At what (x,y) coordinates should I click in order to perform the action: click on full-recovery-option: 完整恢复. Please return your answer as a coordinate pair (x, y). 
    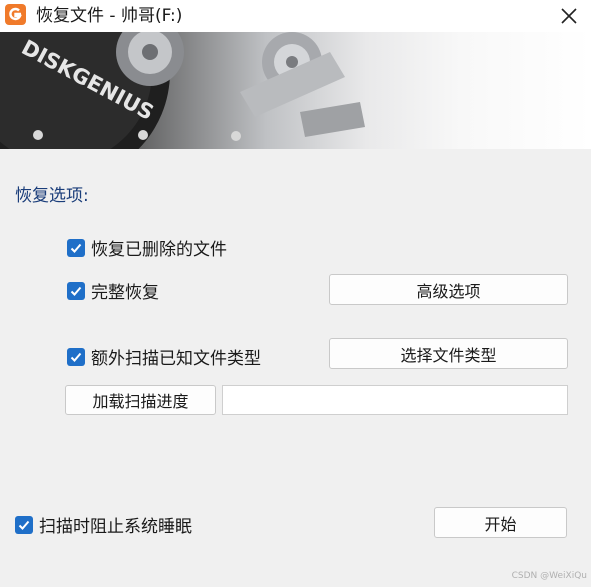
    Looking at the image, I should click on (113, 290).